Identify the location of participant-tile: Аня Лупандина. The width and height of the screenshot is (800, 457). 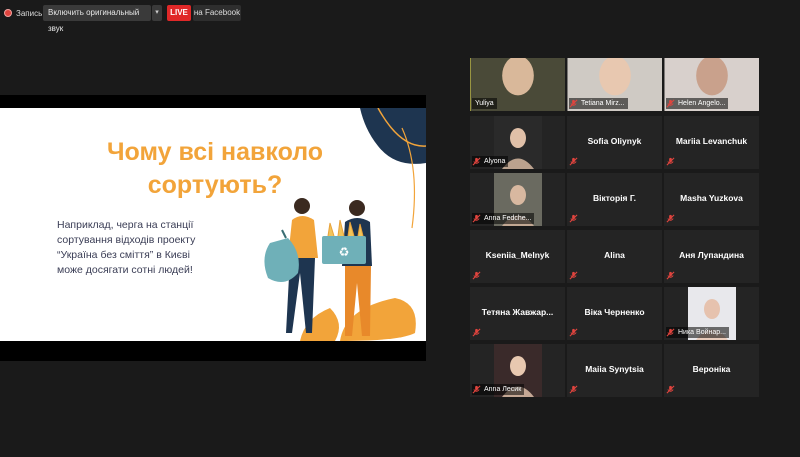
(711, 256).